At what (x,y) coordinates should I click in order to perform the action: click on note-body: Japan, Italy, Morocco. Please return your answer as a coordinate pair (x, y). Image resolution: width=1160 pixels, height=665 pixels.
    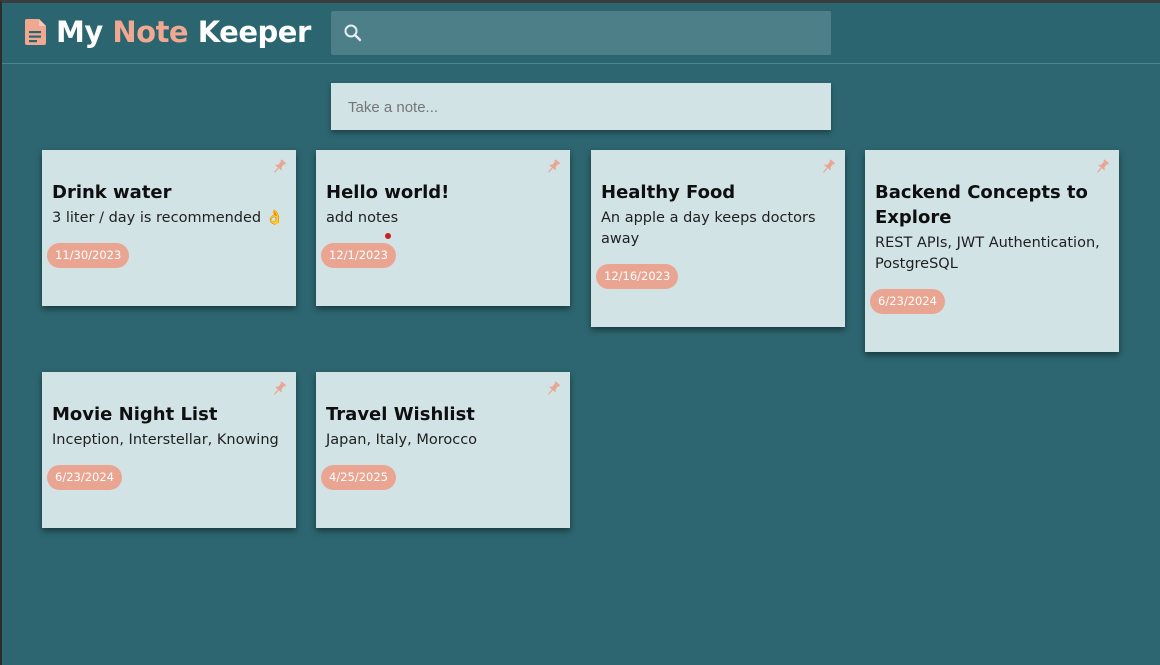
    Looking at the image, I should click on (402, 440).